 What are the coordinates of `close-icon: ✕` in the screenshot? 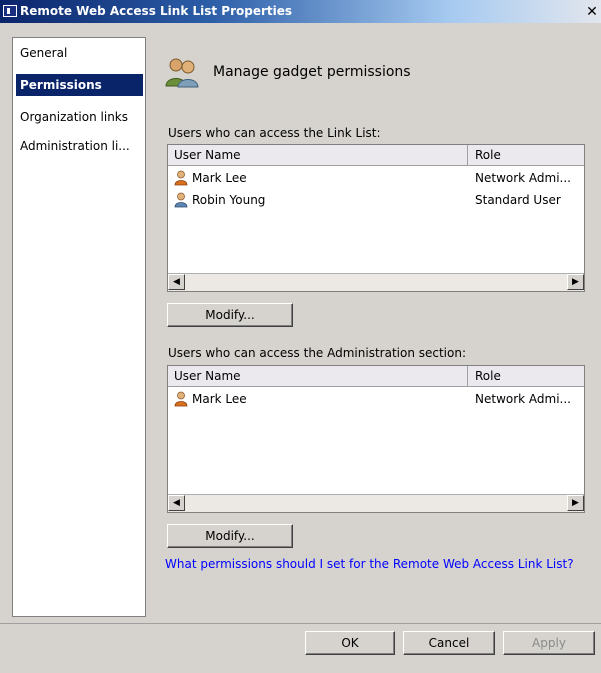 It's located at (592, 12).